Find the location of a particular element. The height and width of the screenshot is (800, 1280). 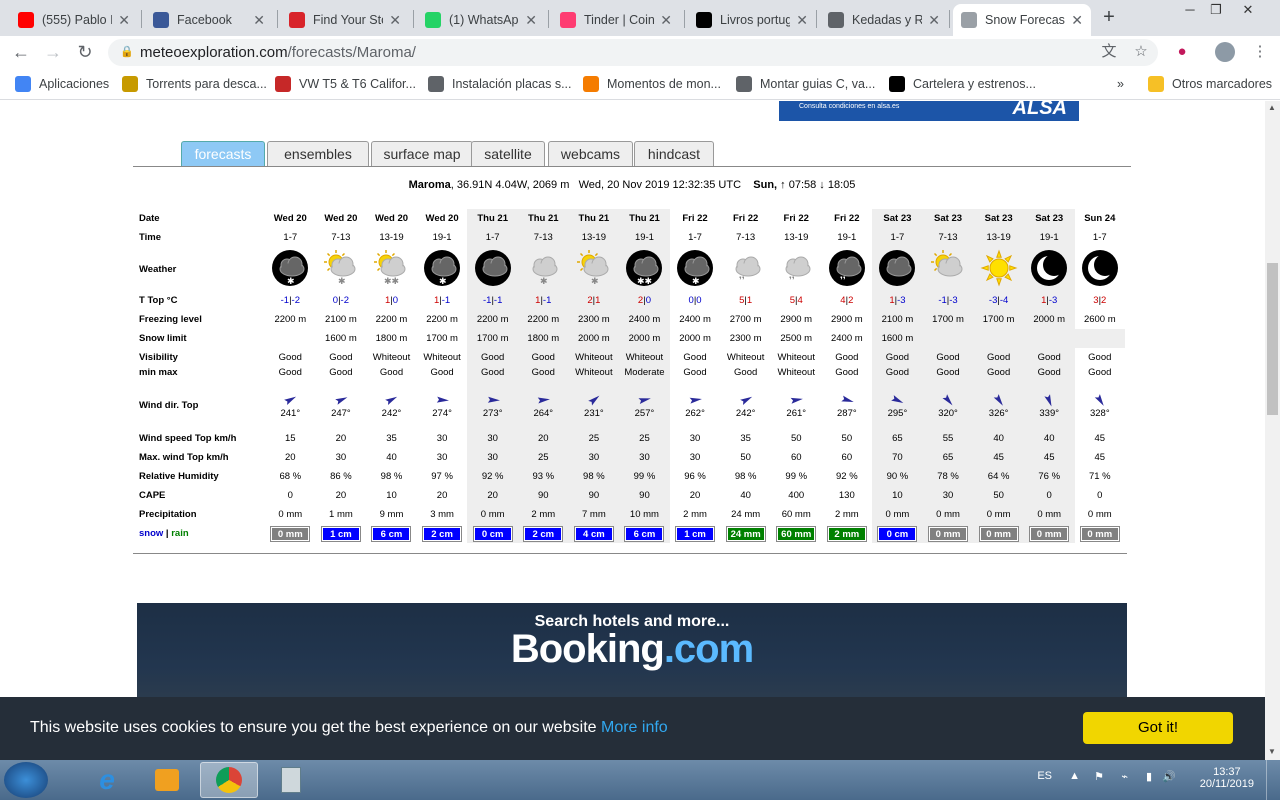

forecast-cell: 1700 m is located at coordinates (442, 338).